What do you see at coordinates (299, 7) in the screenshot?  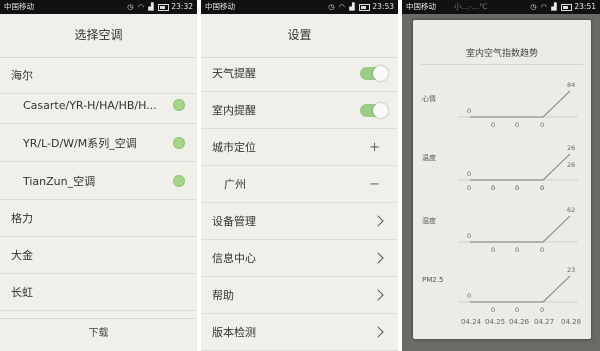 I see `status-bar: 中国移动 ◷ ◠ ▟ 23:53` at bounding box center [299, 7].